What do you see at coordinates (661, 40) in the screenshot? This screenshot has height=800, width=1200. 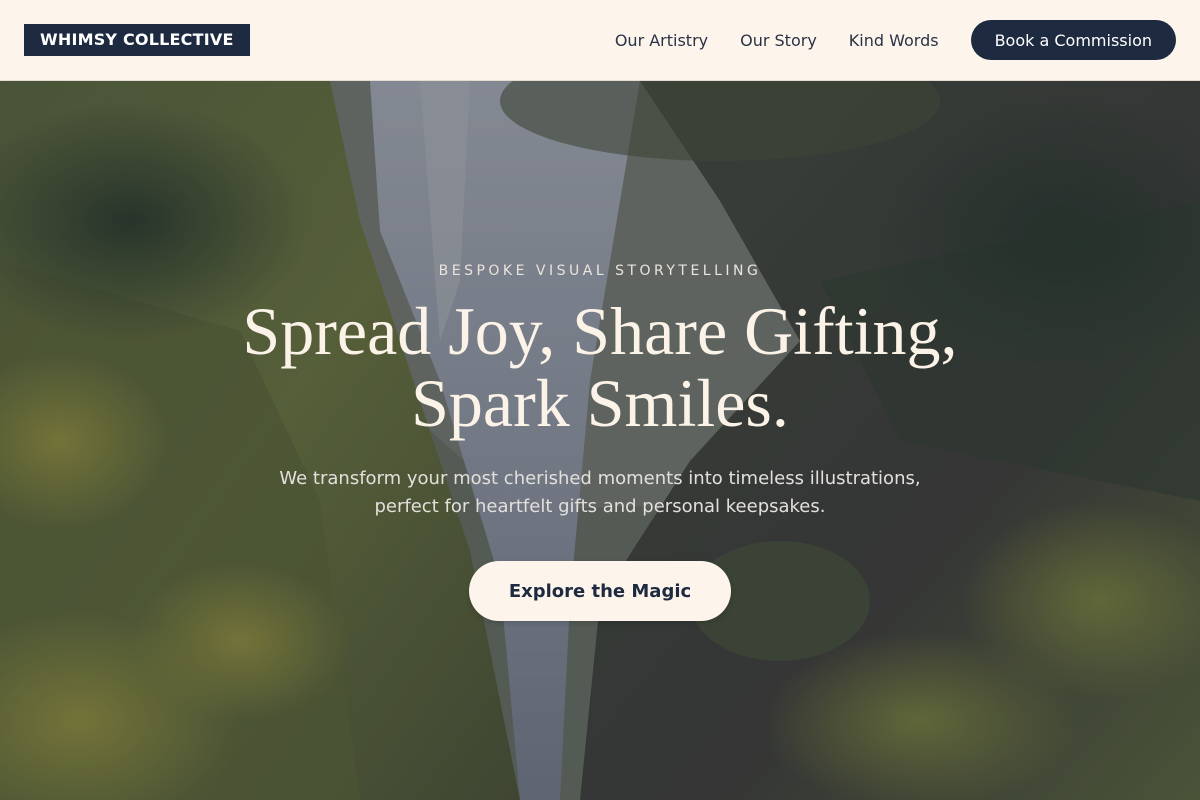 I see `nav-link-our-artistry: Our Artistry` at bounding box center [661, 40].